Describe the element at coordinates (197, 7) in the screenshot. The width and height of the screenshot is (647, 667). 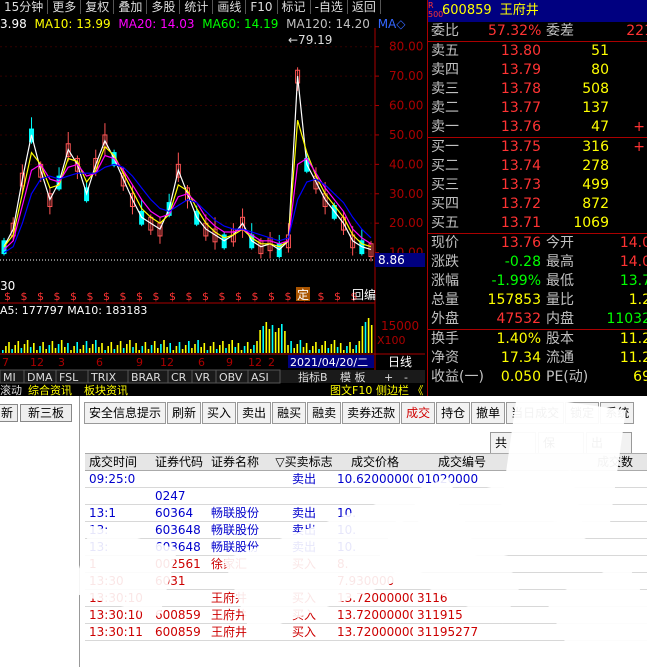
I see `toolbar-item: 统计` at that location.